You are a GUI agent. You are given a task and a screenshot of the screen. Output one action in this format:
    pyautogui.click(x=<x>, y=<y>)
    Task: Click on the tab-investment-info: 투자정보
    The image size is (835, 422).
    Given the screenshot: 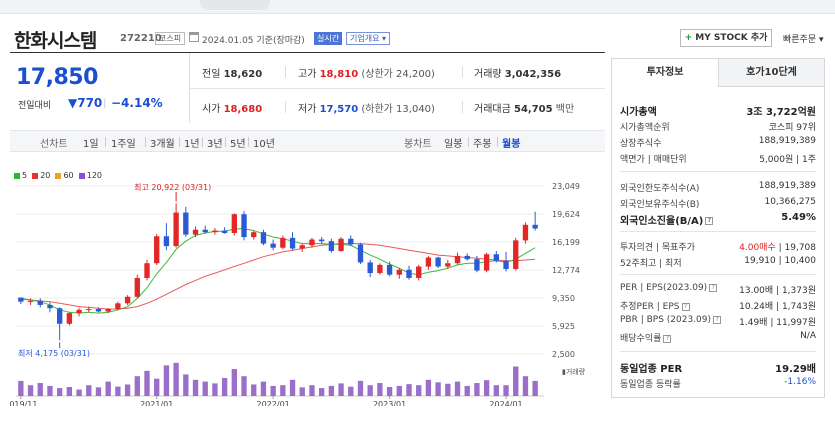 What is the action you would take?
    pyautogui.click(x=665, y=73)
    